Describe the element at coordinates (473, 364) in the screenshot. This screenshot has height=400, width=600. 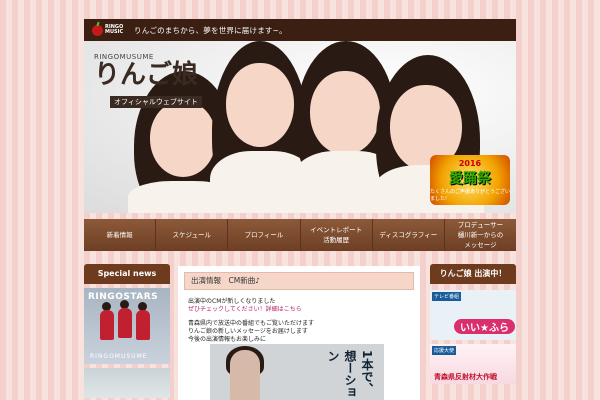
I see `ambassador-banner: 応援大使 青森県反射材大作戦` at that location.